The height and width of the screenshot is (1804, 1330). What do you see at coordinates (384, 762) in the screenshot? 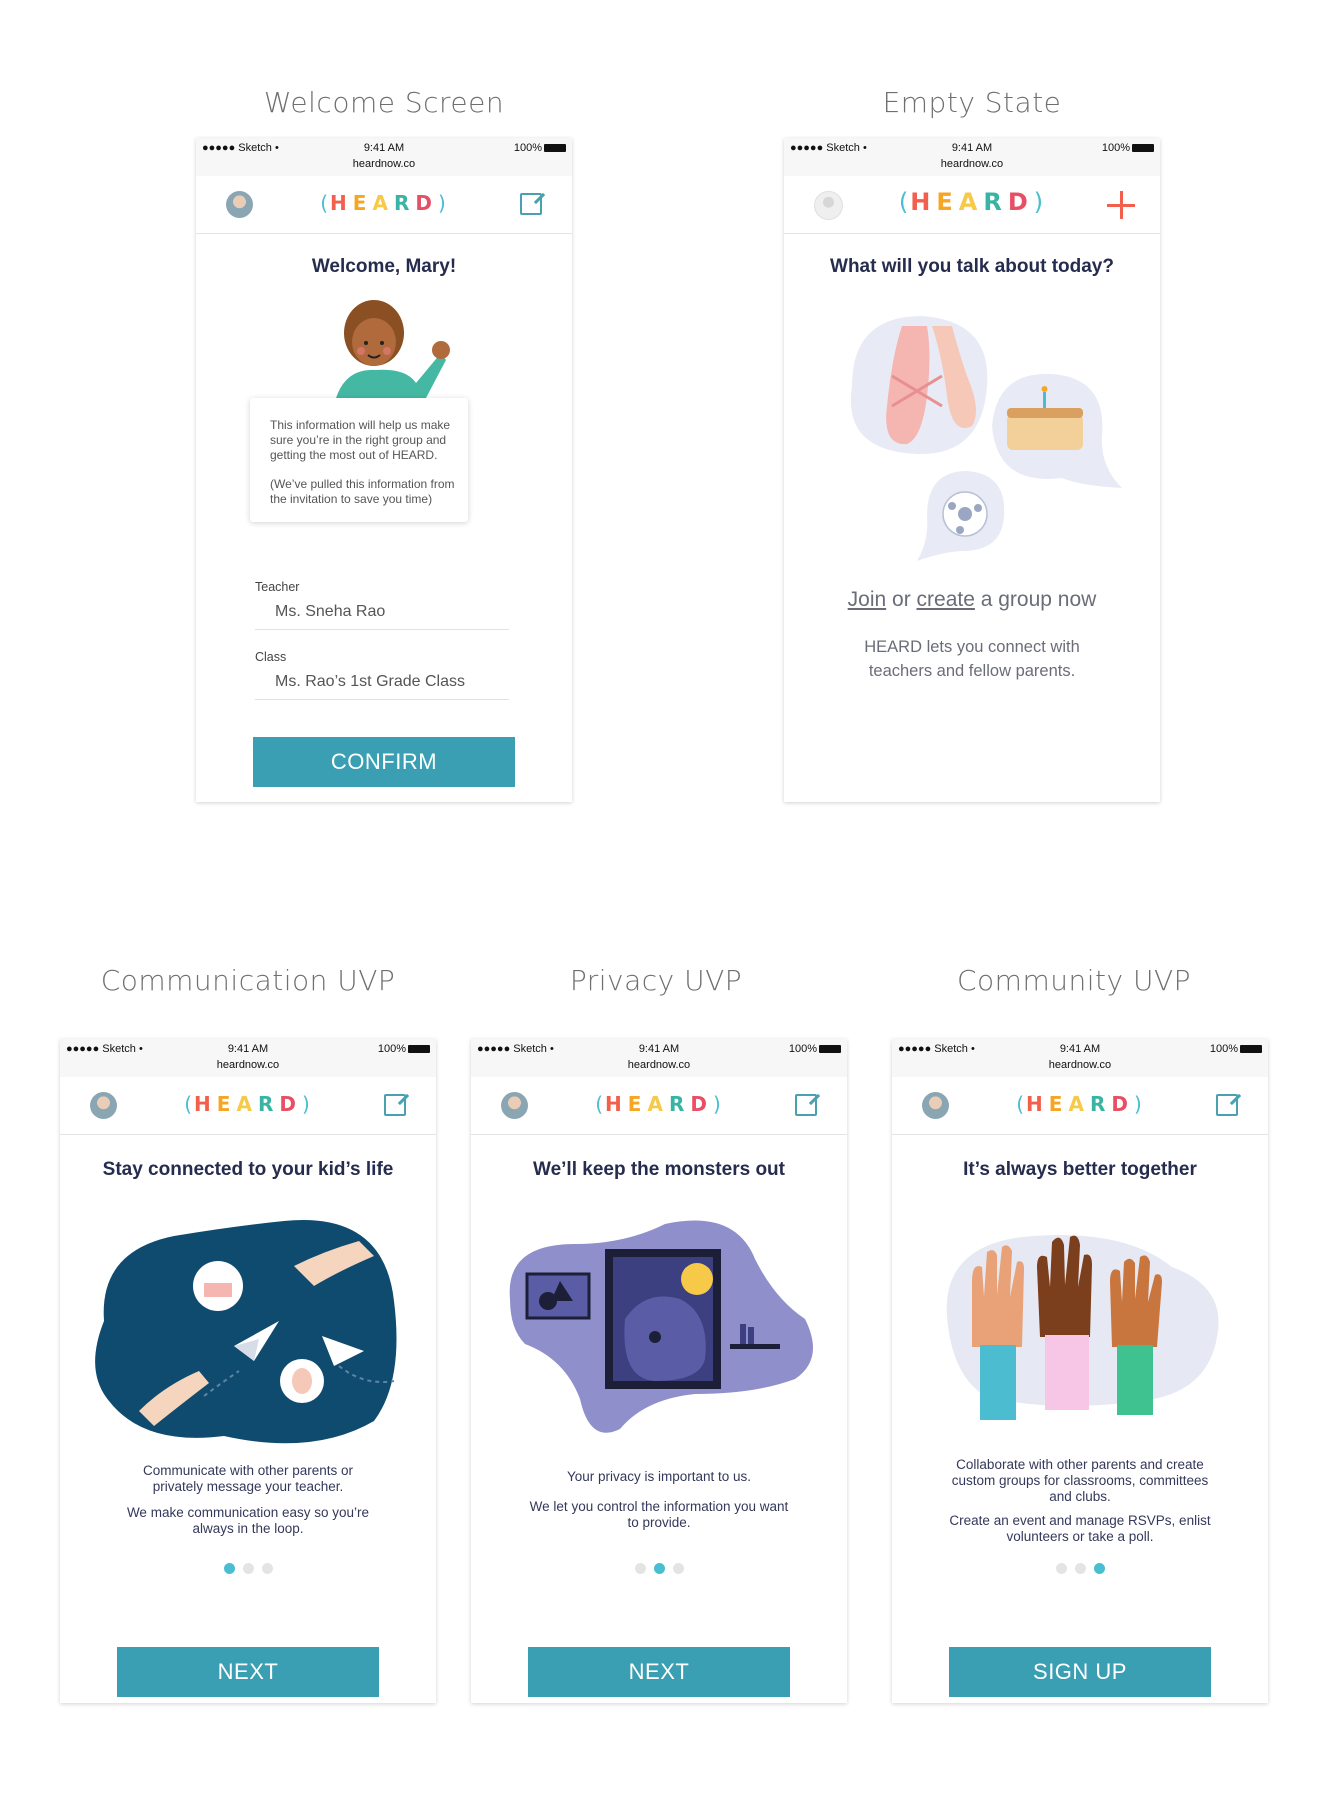
I see `confirm-button: CONFIRM` at bounding box center [384, 762].